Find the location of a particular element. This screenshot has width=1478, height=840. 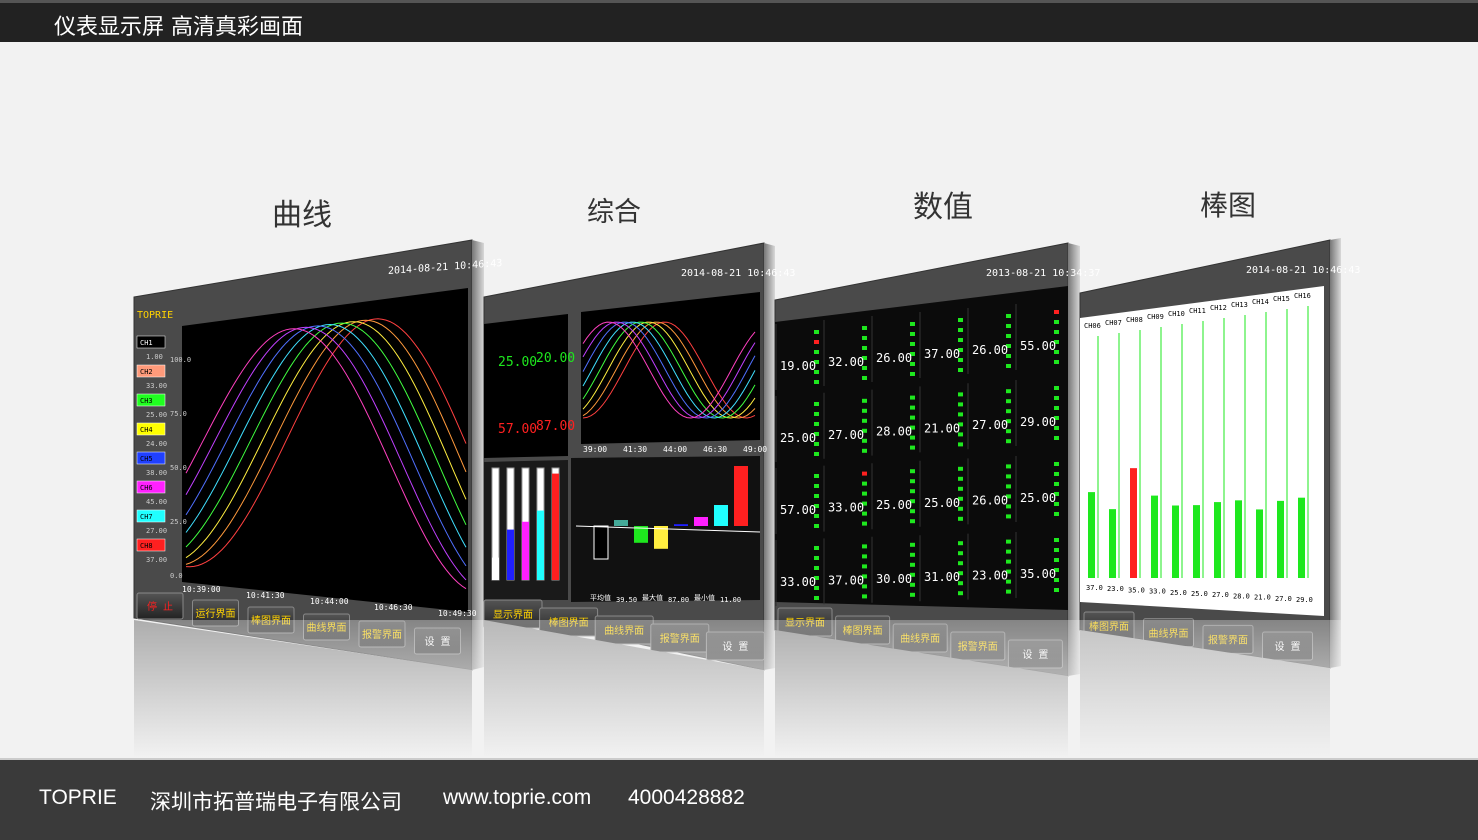

combined-stat-label: 平均值 is located at coordinates (600, 597).